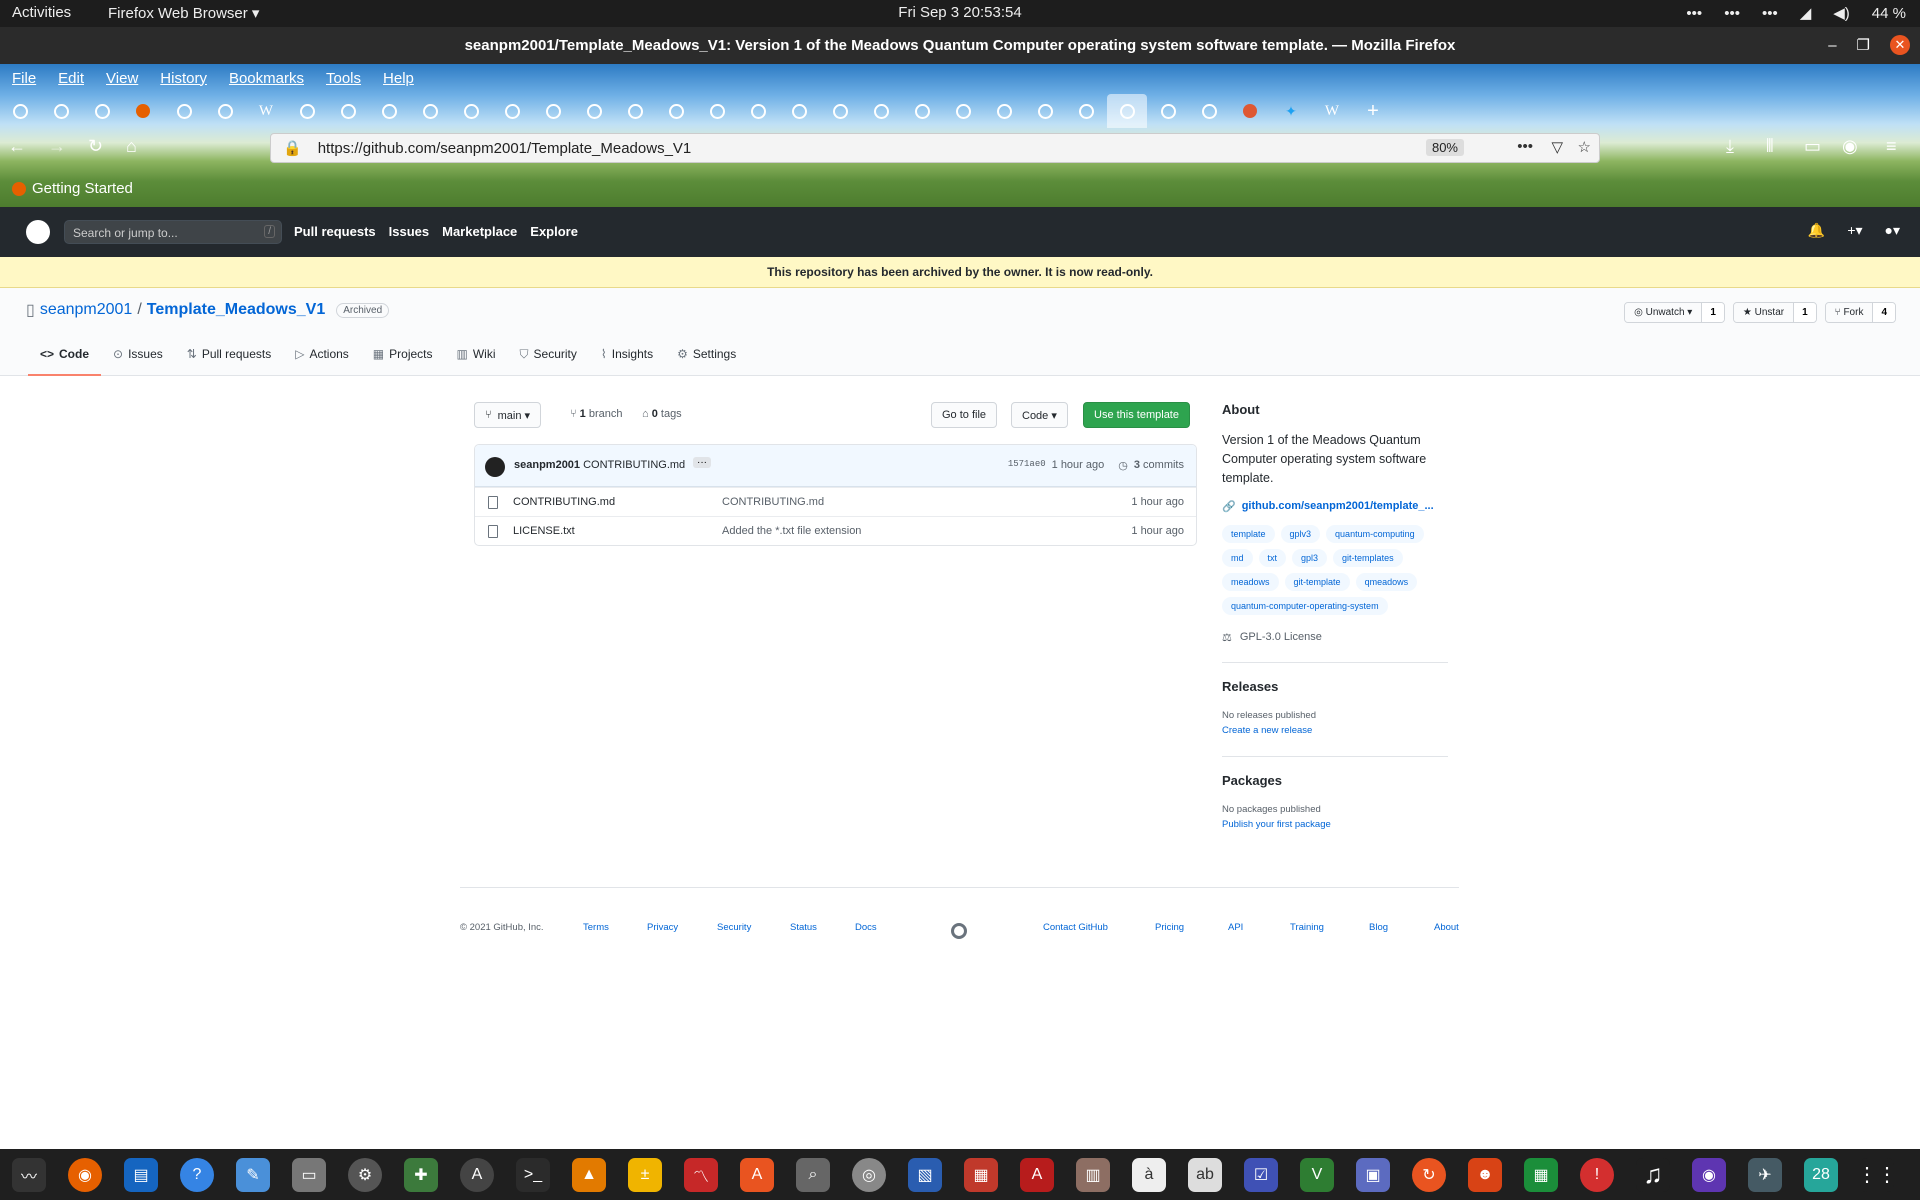 The width and height of the screenshot is (1920, 1200). I want to click on forward-icon: →, so click(57, 146).